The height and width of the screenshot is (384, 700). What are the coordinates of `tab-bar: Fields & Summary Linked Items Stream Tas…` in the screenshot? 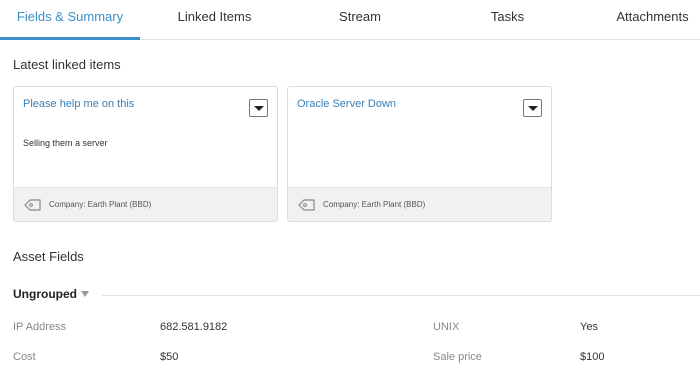 It's located at (350, 20).